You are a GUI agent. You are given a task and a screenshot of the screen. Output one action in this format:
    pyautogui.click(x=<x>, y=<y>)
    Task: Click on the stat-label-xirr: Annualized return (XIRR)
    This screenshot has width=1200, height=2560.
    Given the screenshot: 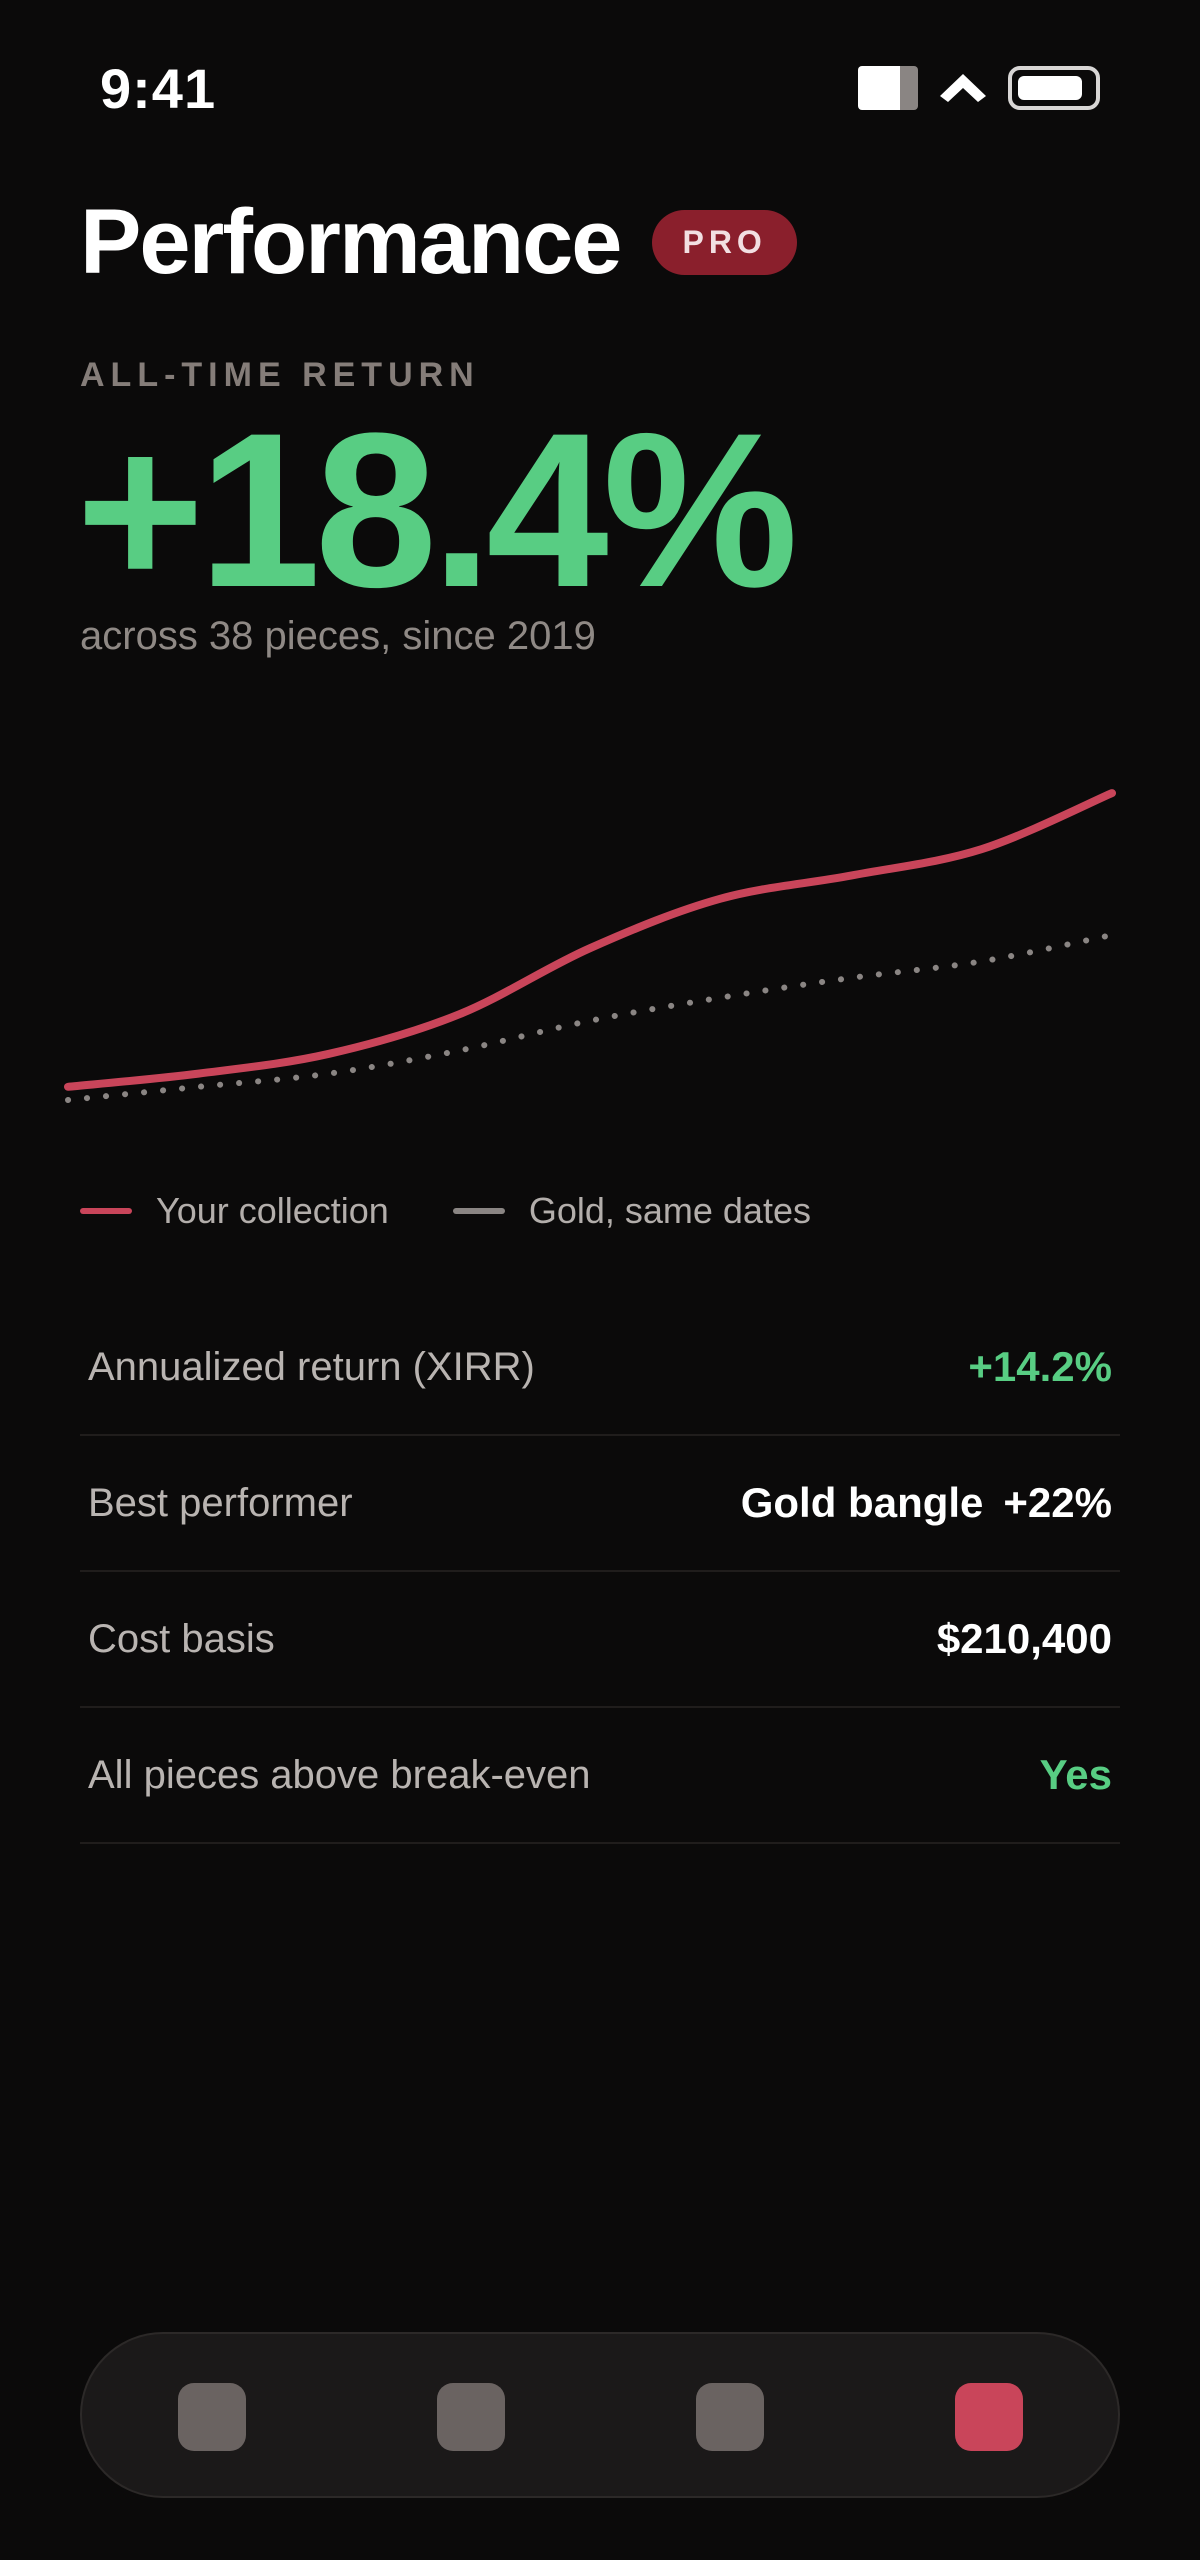 What is the action you would take?
    pyautogui.click(x=311, y=1366)
    